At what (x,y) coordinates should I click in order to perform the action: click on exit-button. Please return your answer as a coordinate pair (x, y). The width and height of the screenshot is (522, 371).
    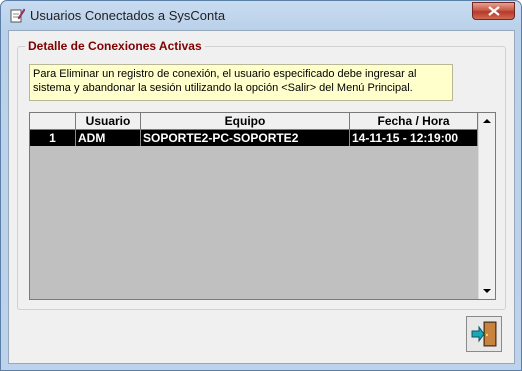
    Looking at the image, I should click on (484, 334).